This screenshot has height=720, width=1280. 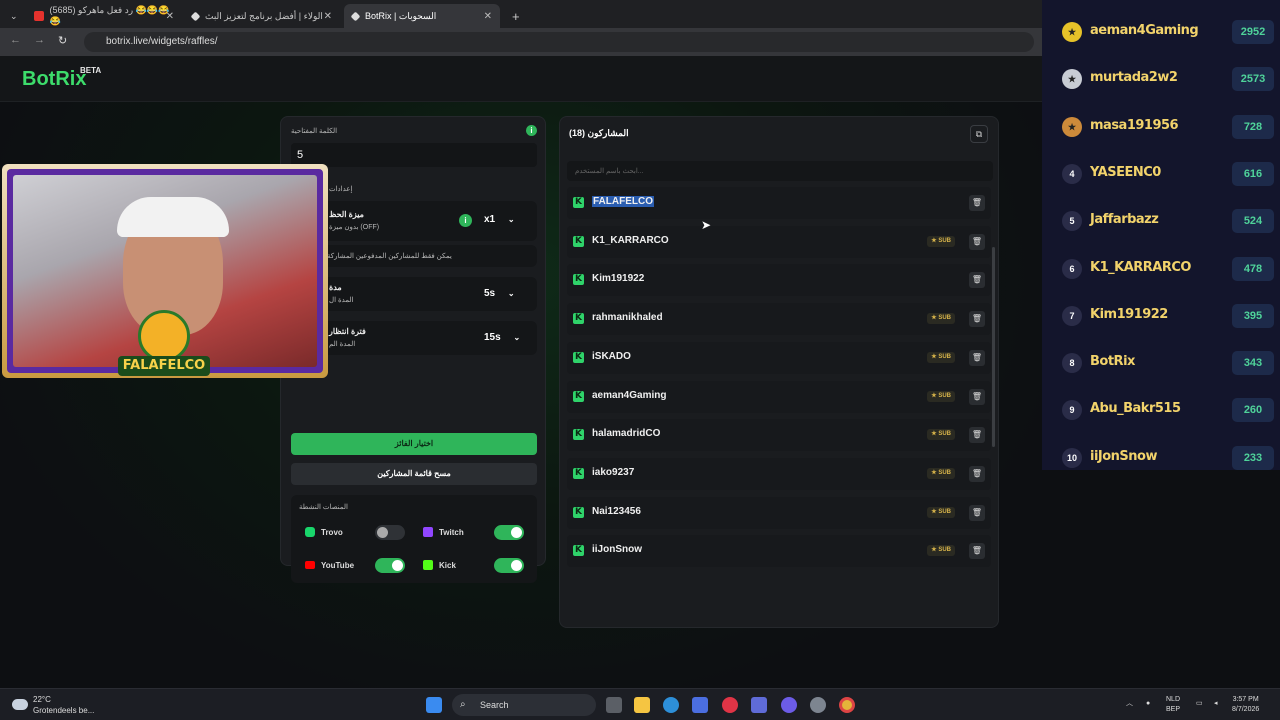 What do you see at coordinates (1173, 709) in the screenshot?
I see `lang-secondary: BEP` at bounding box center [1173, 709].